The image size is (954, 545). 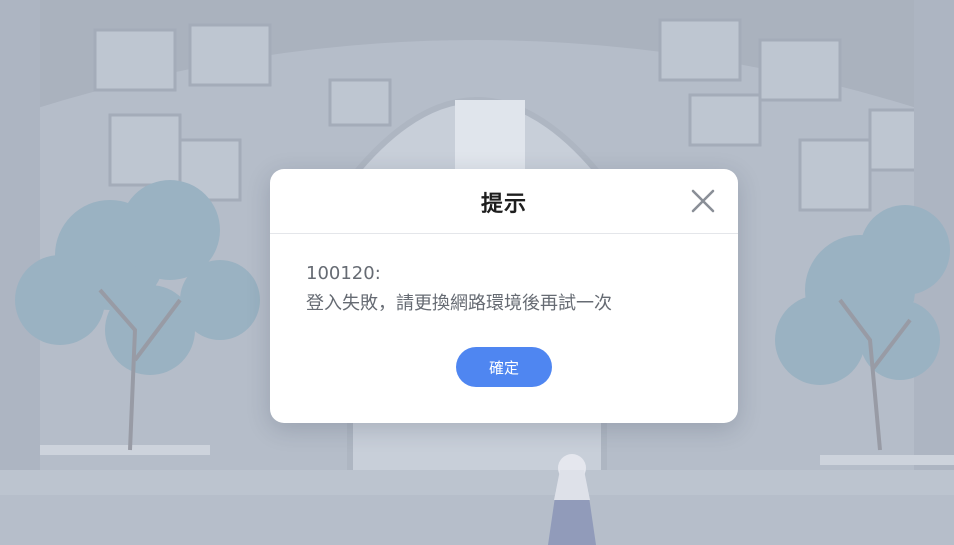 I want to click on dialog-title: 提示, so click(x=503, y=204).